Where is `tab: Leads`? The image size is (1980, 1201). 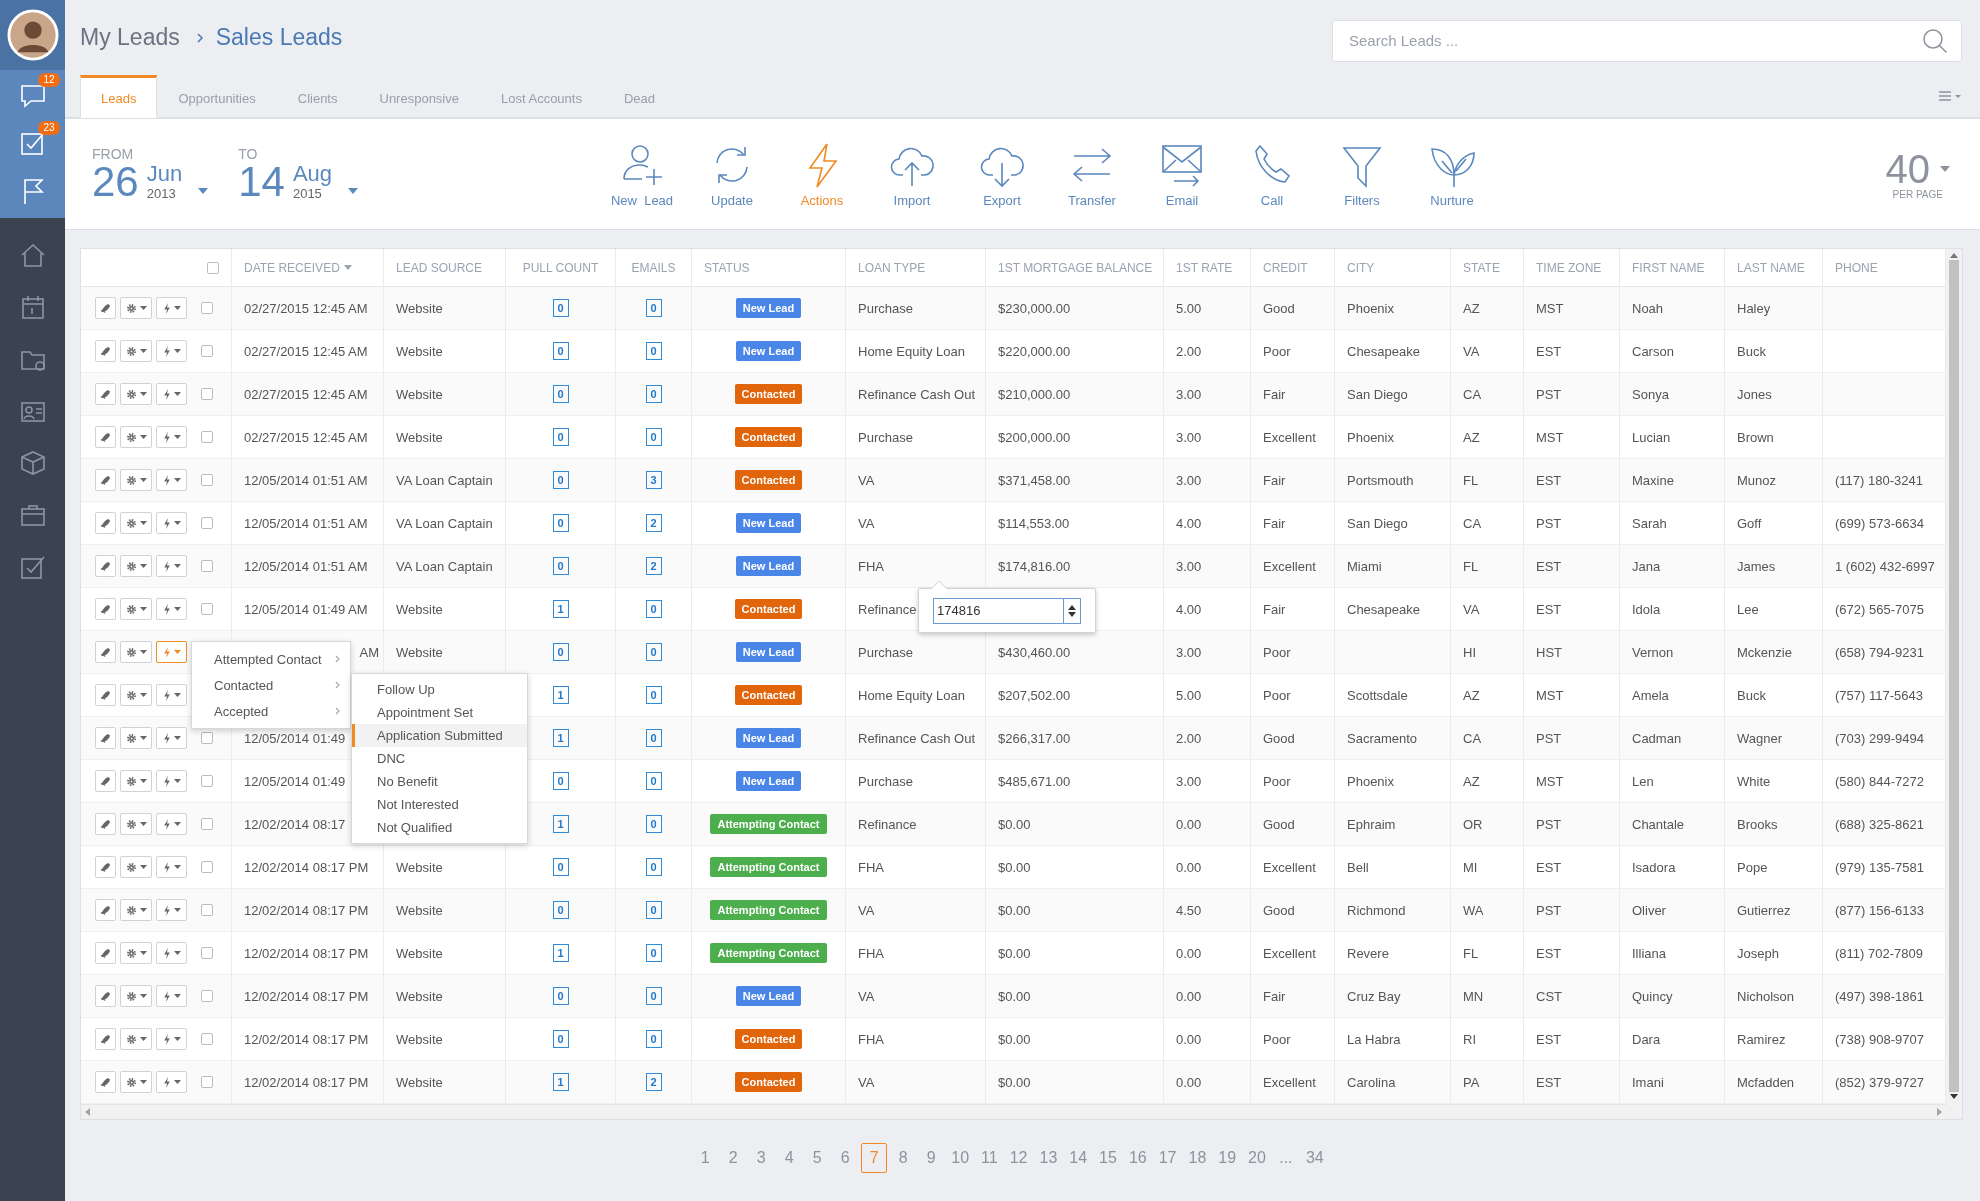
tab: Leads is located at coordinates (119, 96).